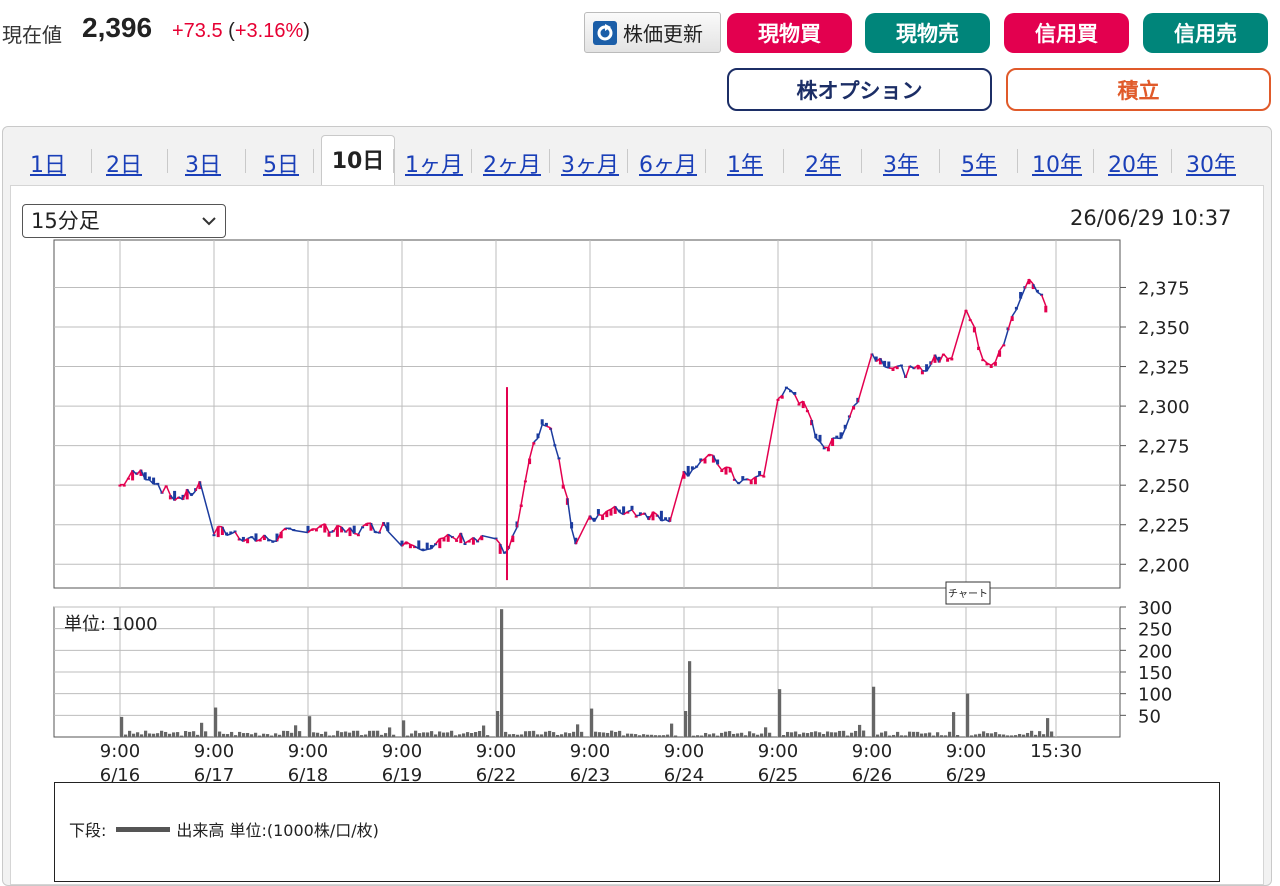 Image resolution: width=1280 pixels, height=886 pixels. What do you see at coordinates (823, 161) in the screenshot?
I see `tab-10: 2年` at bounding box center [823, 161].